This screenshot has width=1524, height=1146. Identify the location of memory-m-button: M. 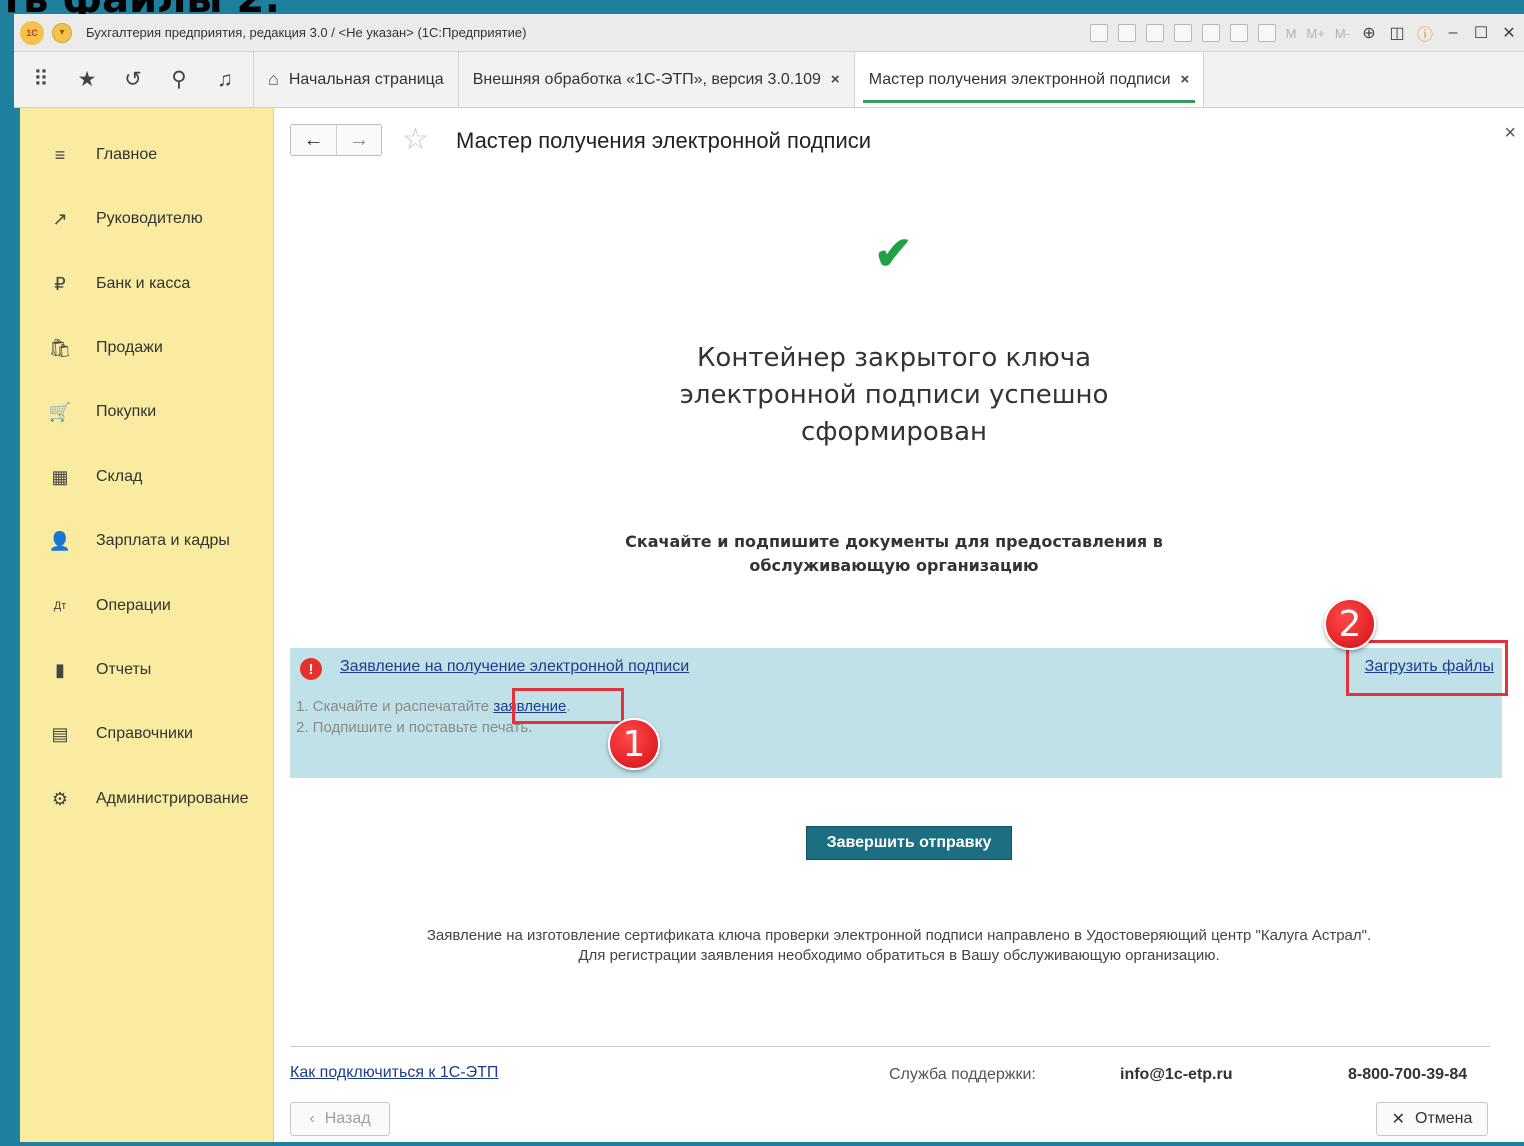
(1291, 33).